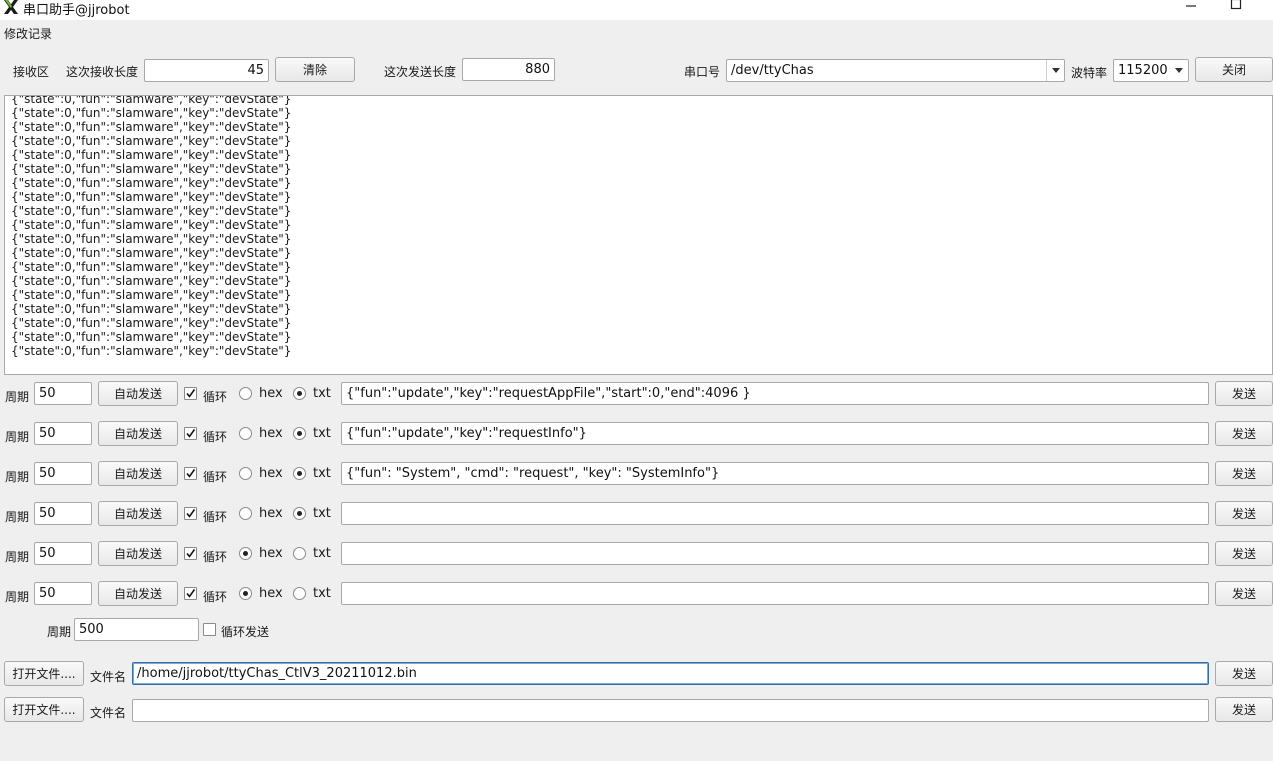 The height and width of the screenshot is (761, 1273). I want to click on send-length-label: 这次发送长度, so click(420, 72).